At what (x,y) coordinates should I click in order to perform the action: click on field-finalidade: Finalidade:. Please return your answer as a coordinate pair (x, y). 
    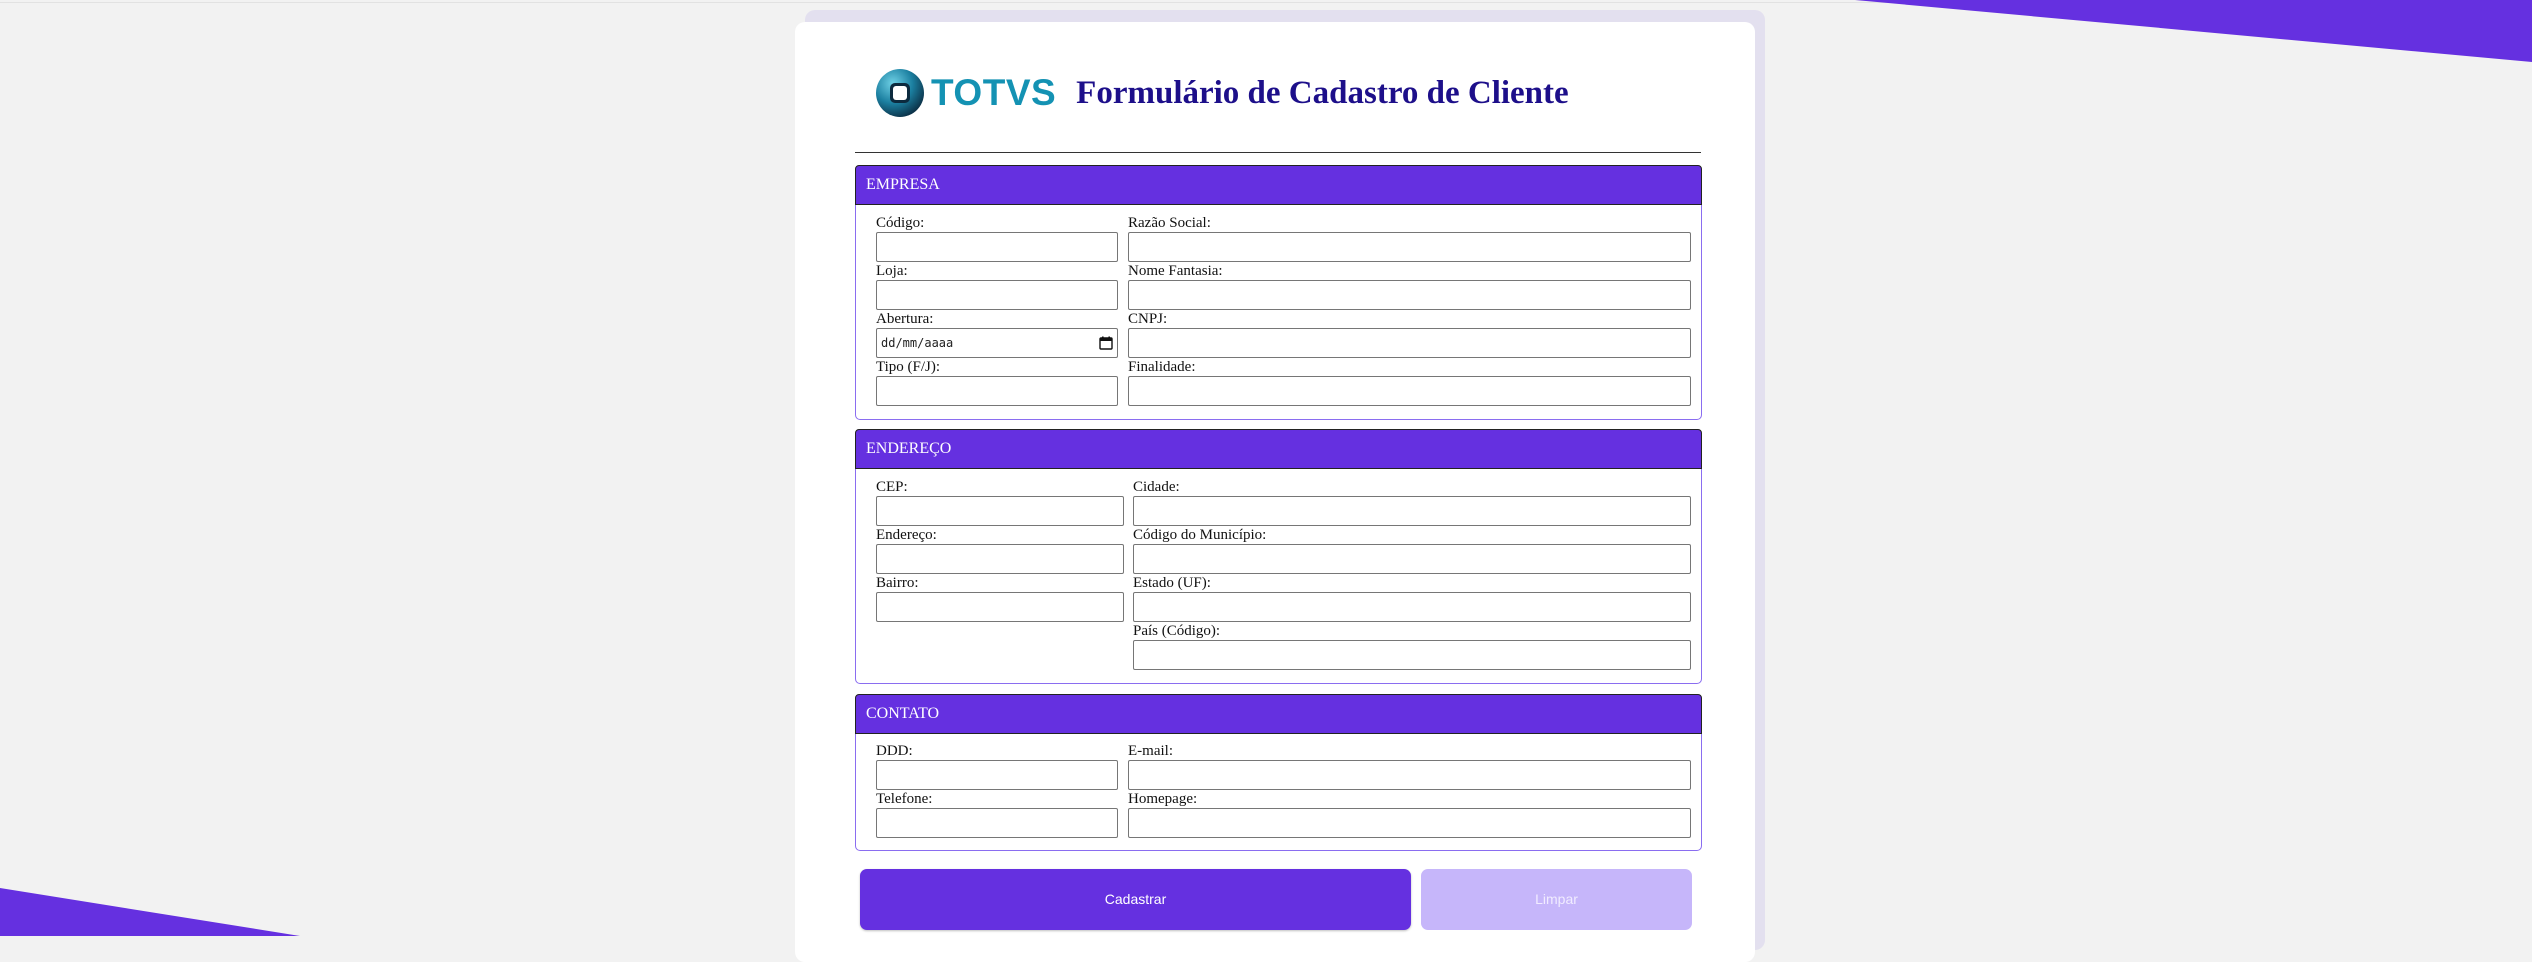
    Looking at the image, I should click on (1409, 382).